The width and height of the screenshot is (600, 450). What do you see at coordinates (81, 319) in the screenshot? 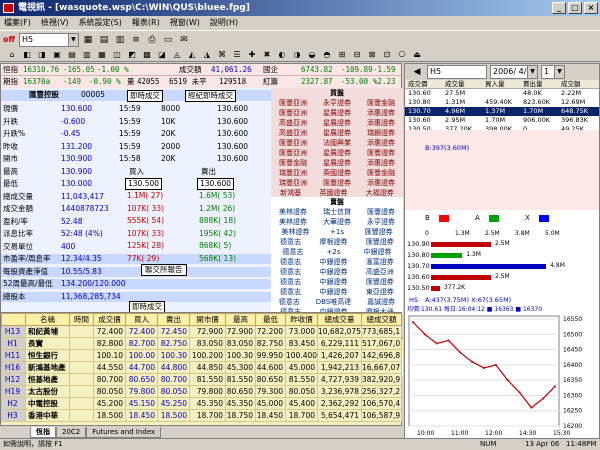
I see `column-header: 時間` at bounding box center [81, 319].